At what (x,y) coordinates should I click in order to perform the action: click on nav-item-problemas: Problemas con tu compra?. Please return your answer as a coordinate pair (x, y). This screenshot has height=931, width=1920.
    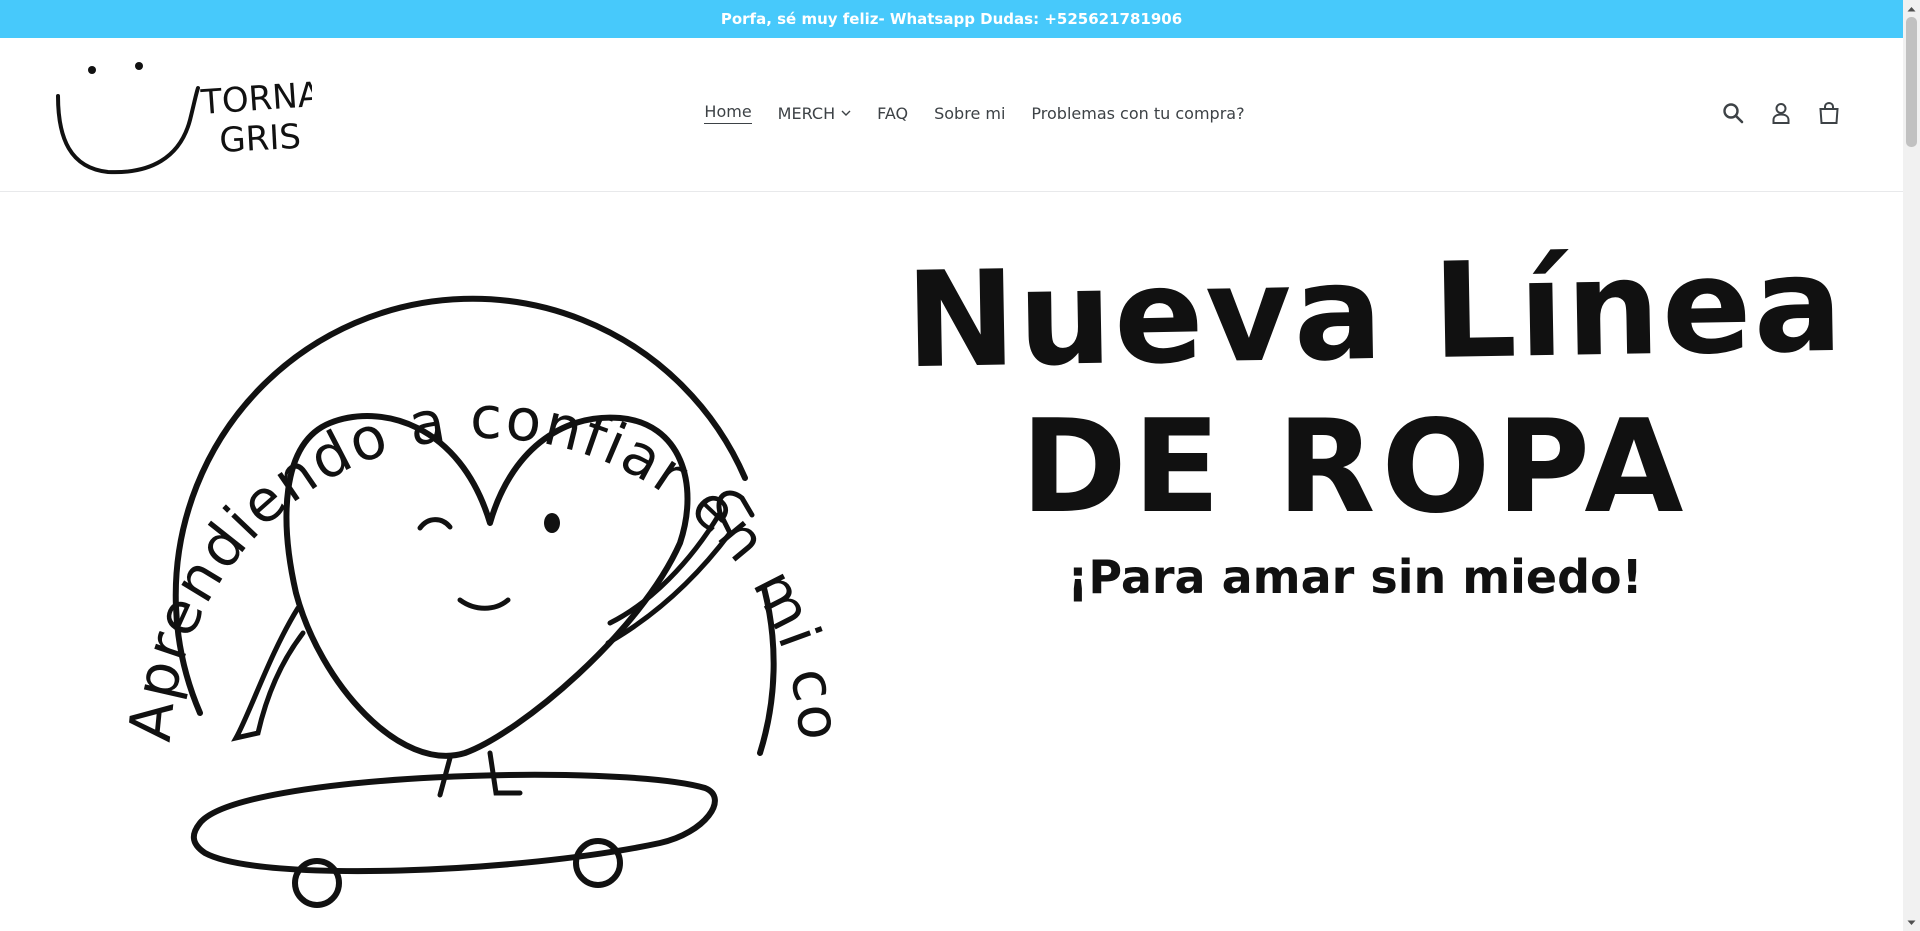
    Looking at the image, I should click on (1137, 113).